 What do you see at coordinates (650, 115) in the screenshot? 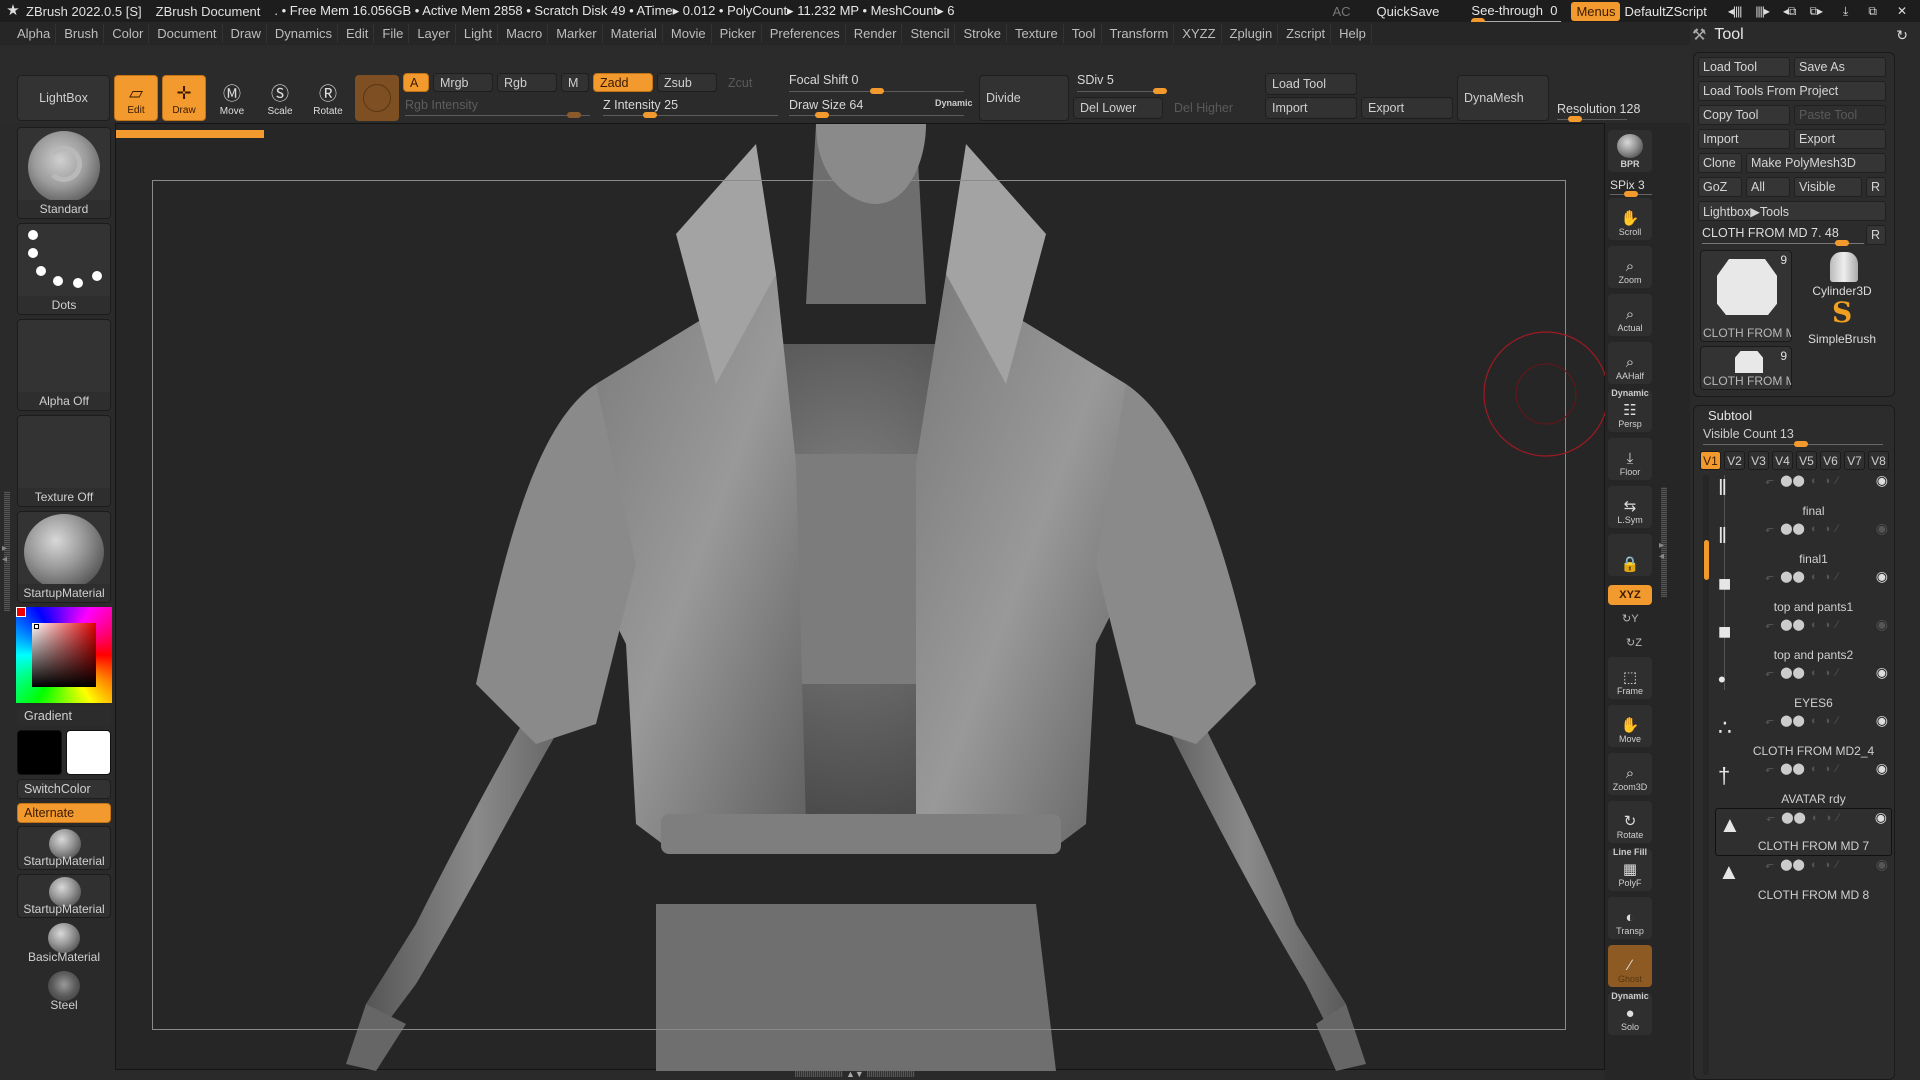
I see `z-intensity-knob` at bounding box center [650, 115].